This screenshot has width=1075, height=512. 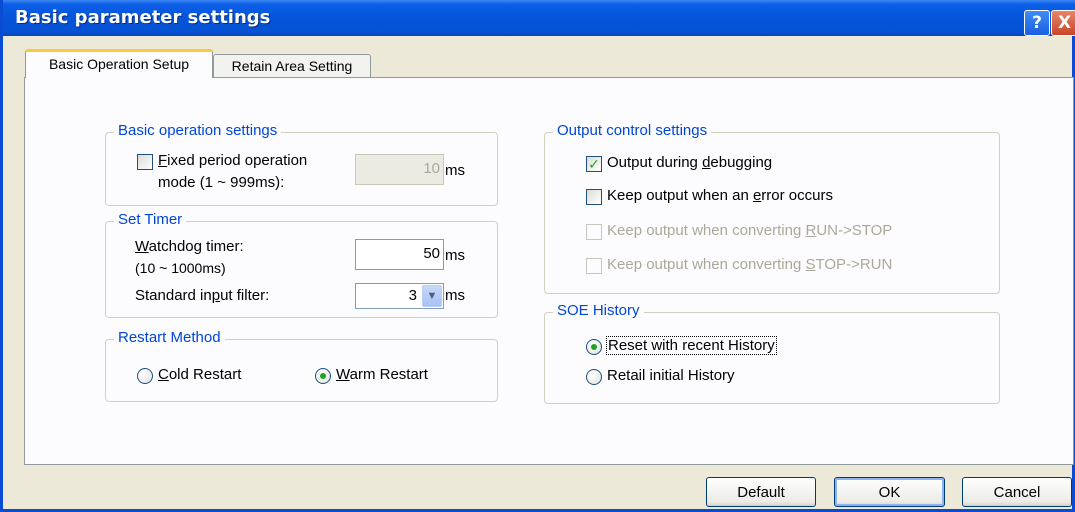 I want to click on keep-output-error-label: Keep output when an error occurs, so click(x=720, y=195).